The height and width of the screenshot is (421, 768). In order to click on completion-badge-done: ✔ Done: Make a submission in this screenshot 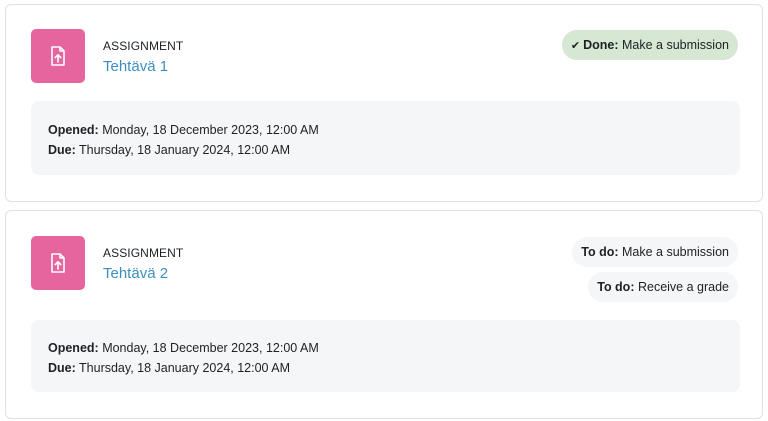, I will do `click(649, 45)`.